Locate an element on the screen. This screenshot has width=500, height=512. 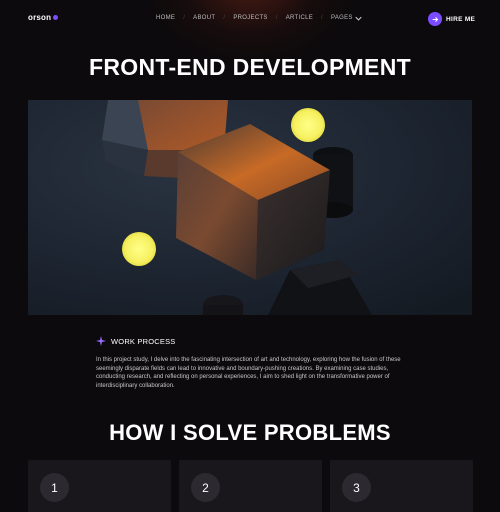
logo: orson is located at coordinates (43, 17).